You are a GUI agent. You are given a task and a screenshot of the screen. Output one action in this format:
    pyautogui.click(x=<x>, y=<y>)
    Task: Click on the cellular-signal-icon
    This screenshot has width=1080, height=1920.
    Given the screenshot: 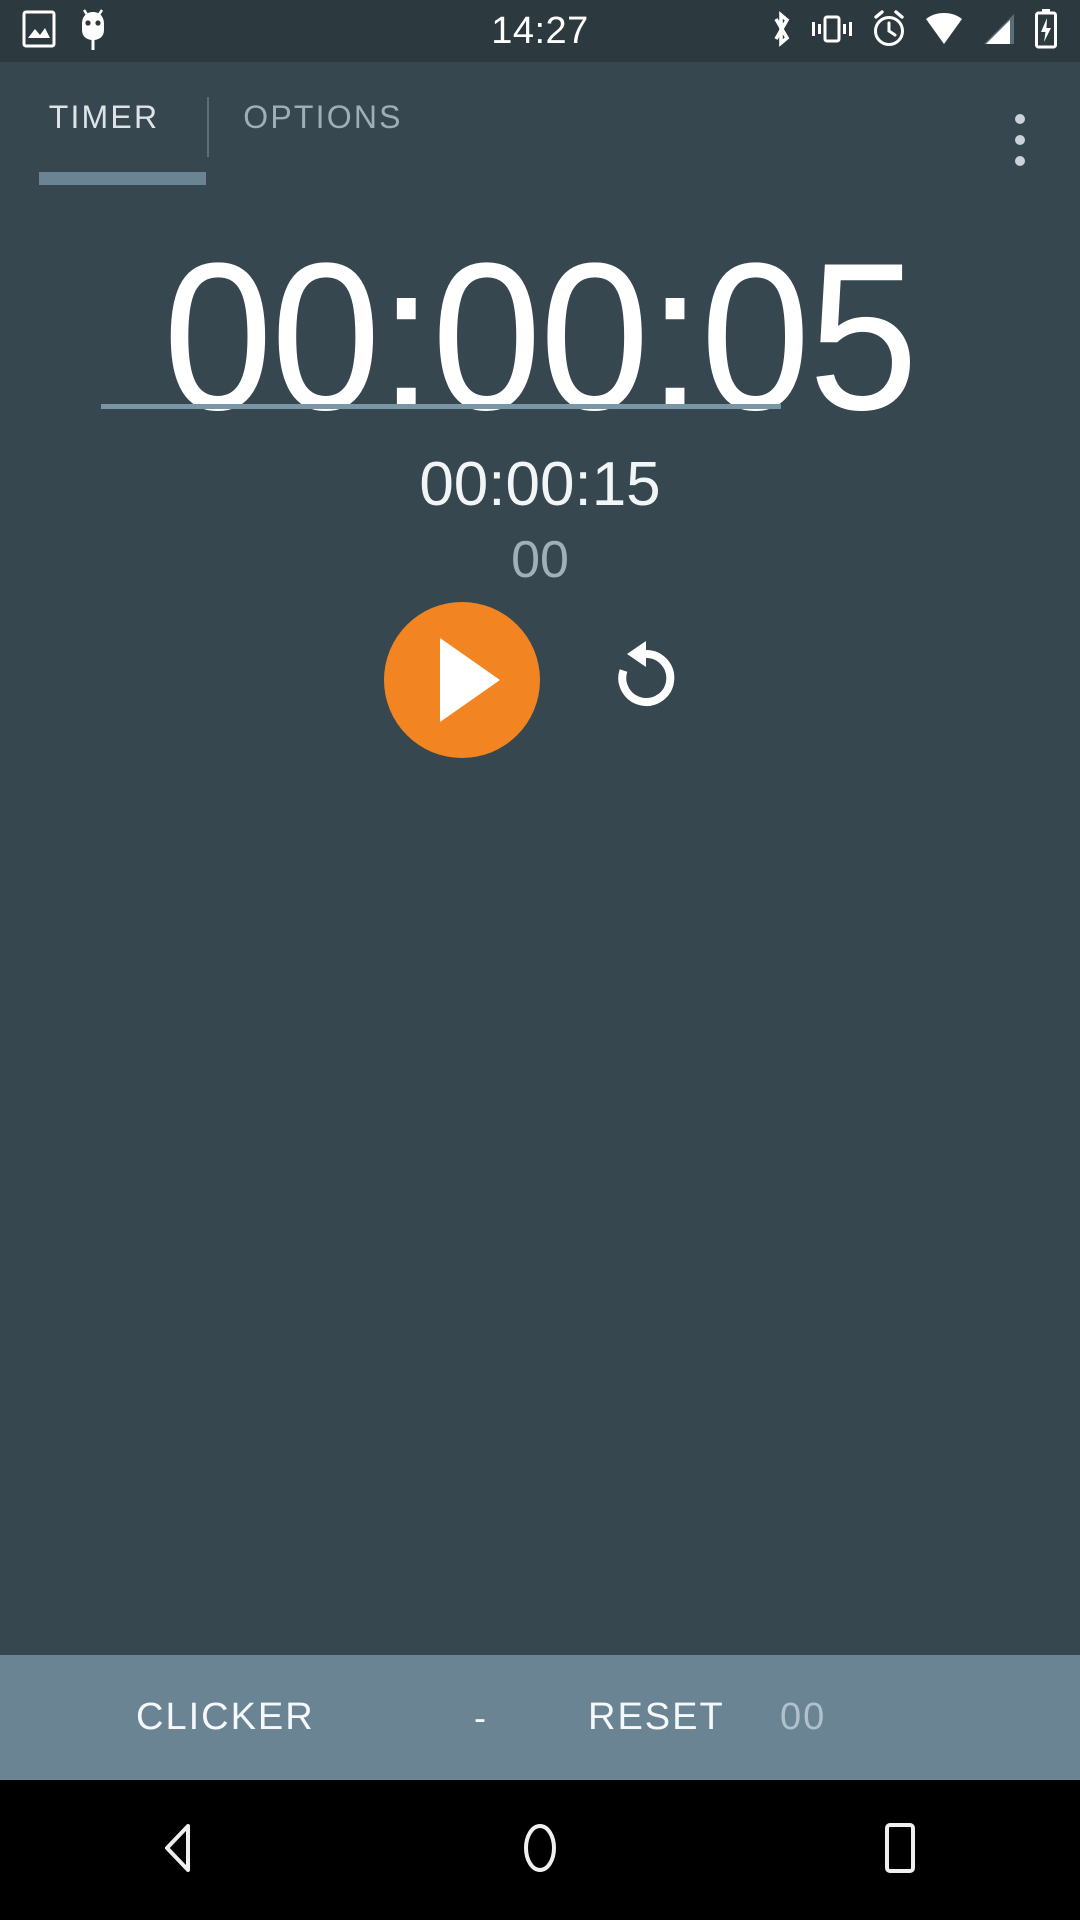 What is the action you would take?
    pyautogui.click(x=999, y=31)
    